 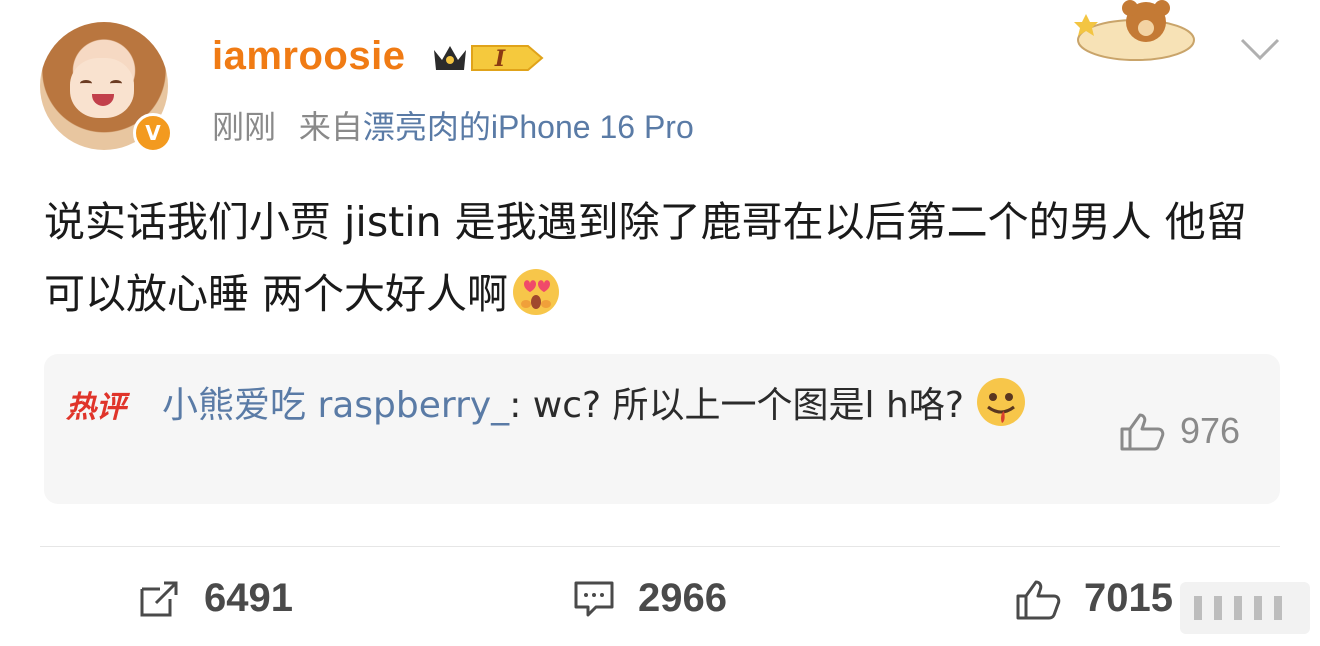 What do you see at coordinates (528, 127) in the screenshot?
I see `source-device-link: 漂亮肉的iPhone 16 Pro` at bounding box center [528, 127].